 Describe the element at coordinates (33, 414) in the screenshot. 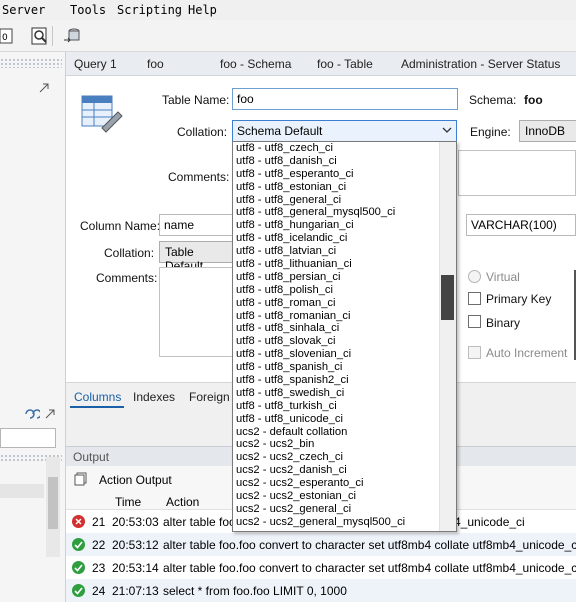

I see `refresh-icon` at that location.